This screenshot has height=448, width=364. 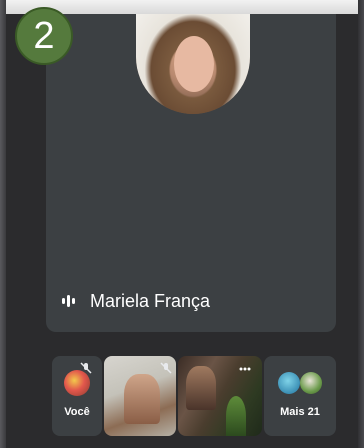 I want to click on more-participants-button: Mais 21, so click(x=300, y=396).